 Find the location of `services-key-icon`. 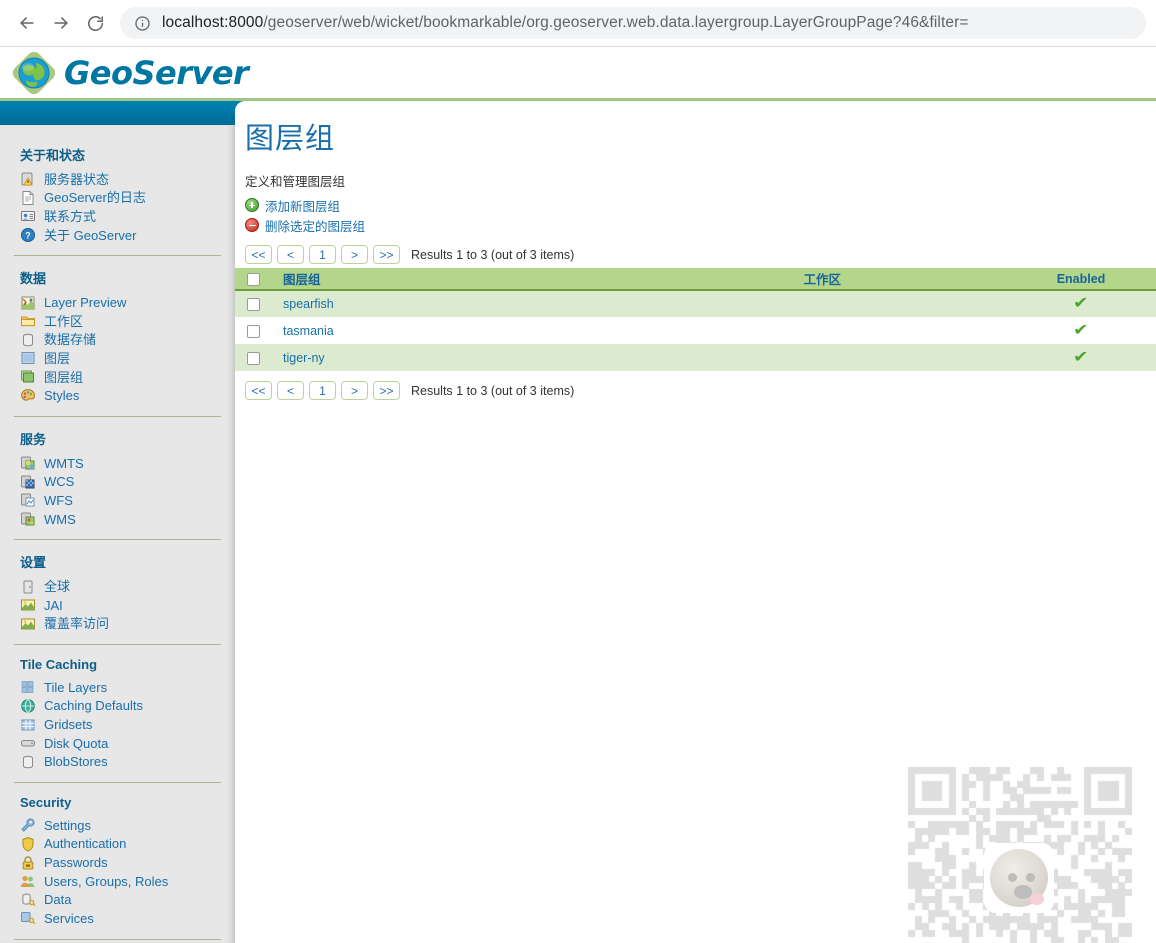

services-key-icon is located at coordinates (28, 918).